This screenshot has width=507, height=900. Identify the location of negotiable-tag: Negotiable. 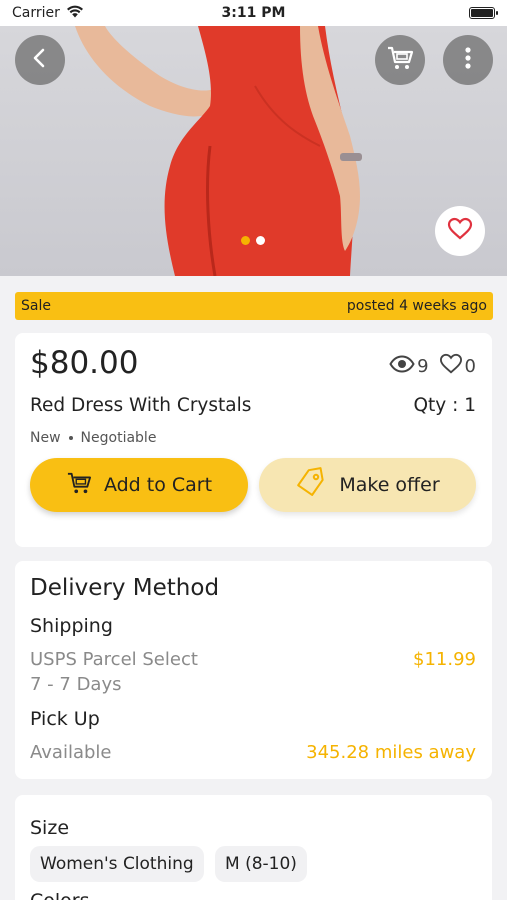
(118, 438).